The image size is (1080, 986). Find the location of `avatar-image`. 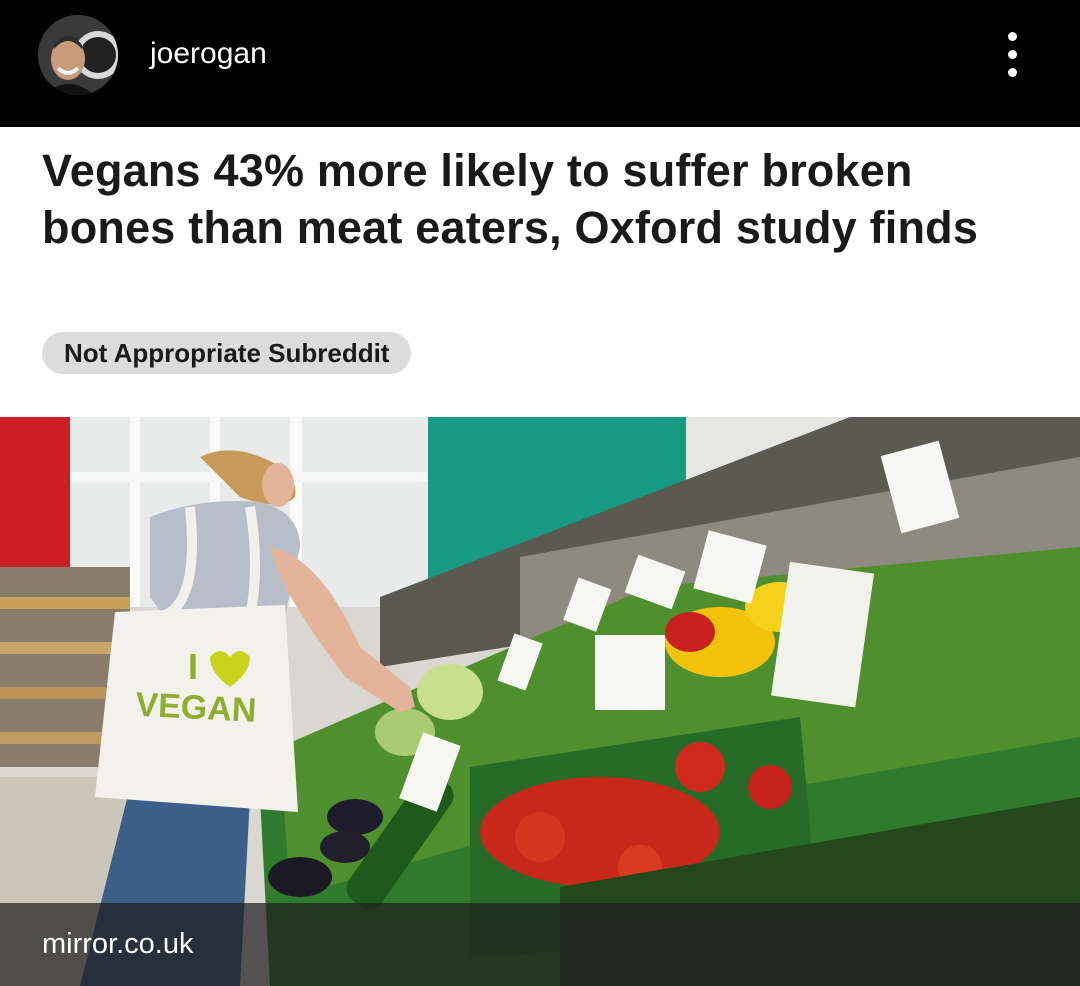

avatar-image is located at coordinates (78, 55).